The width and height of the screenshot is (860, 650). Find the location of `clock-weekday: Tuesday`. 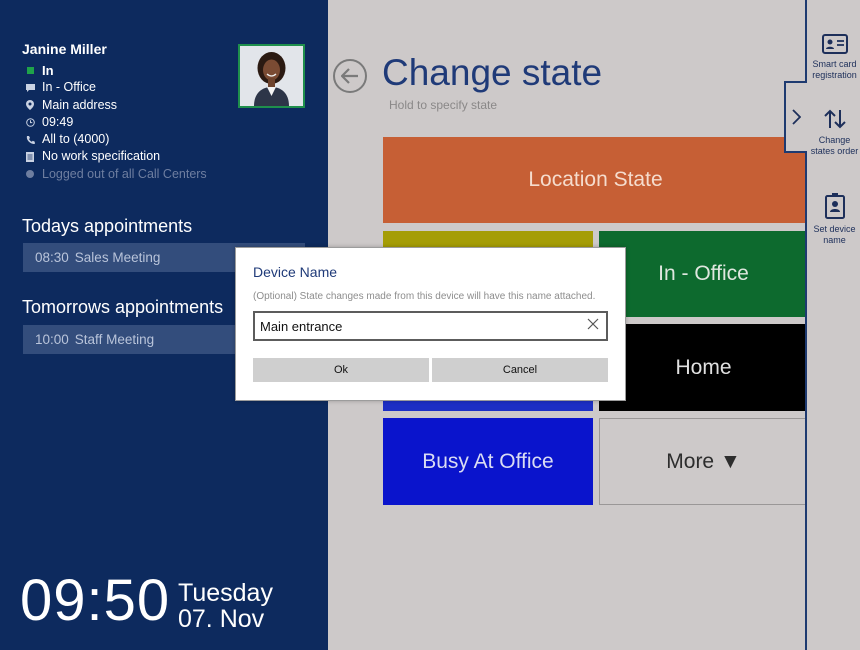

clock-weekday: Tuesday is located at coordinates (225, 593).